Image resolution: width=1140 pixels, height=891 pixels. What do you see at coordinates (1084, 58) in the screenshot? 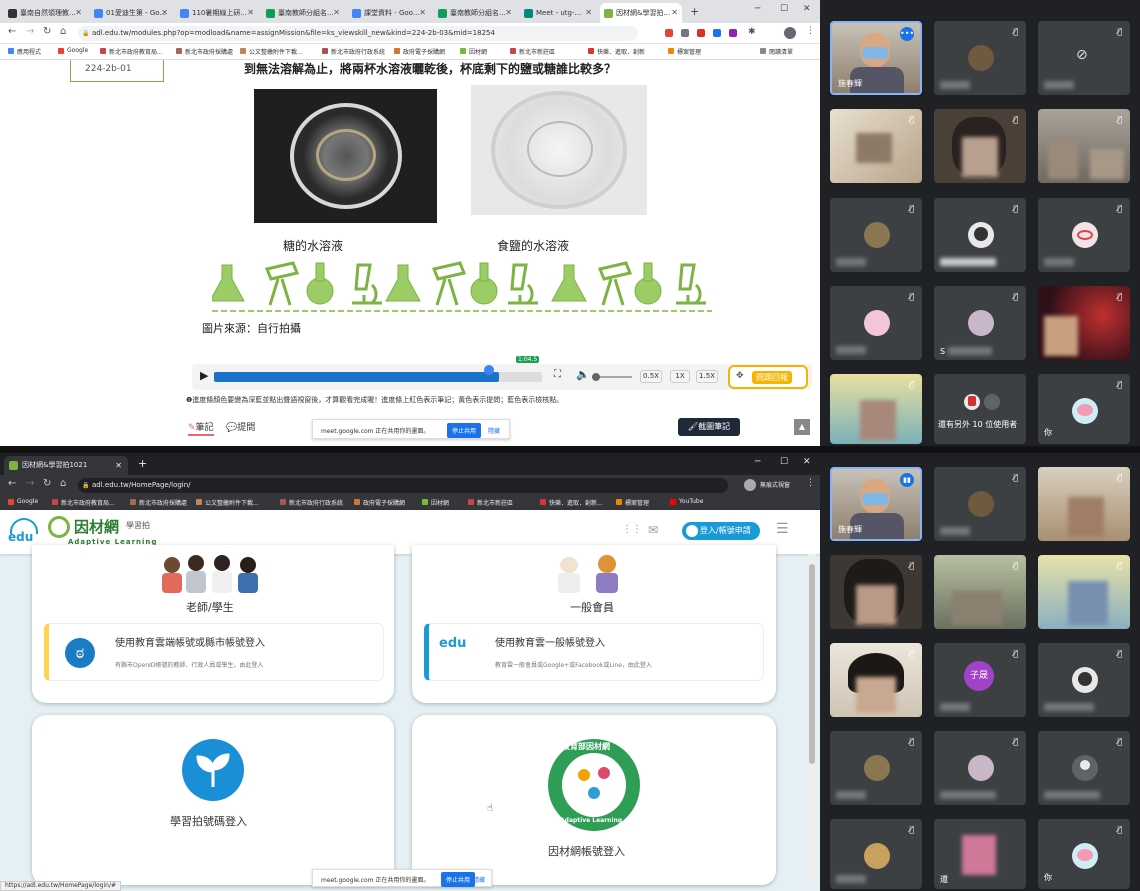
I see `participant-tile: ⊘ 🎙̸` at bounding box center [1084, 58].